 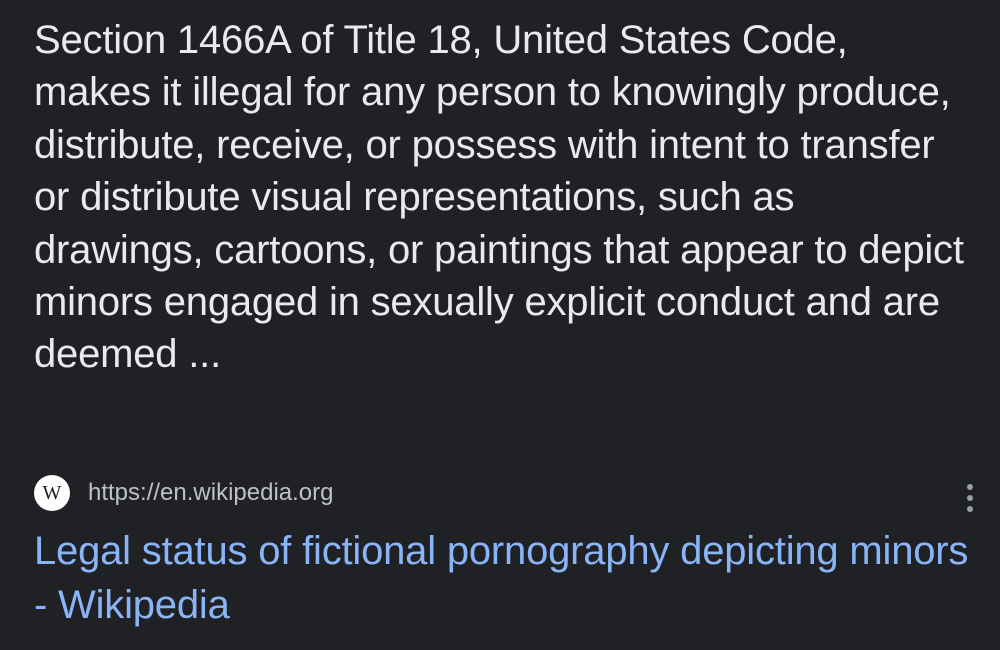 I want to click on wikipedia-icon: W, so click(x=52, y=493).